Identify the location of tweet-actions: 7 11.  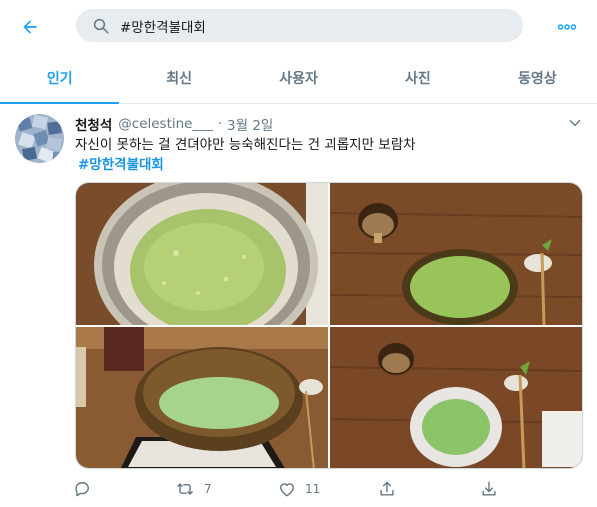
(302, 489).